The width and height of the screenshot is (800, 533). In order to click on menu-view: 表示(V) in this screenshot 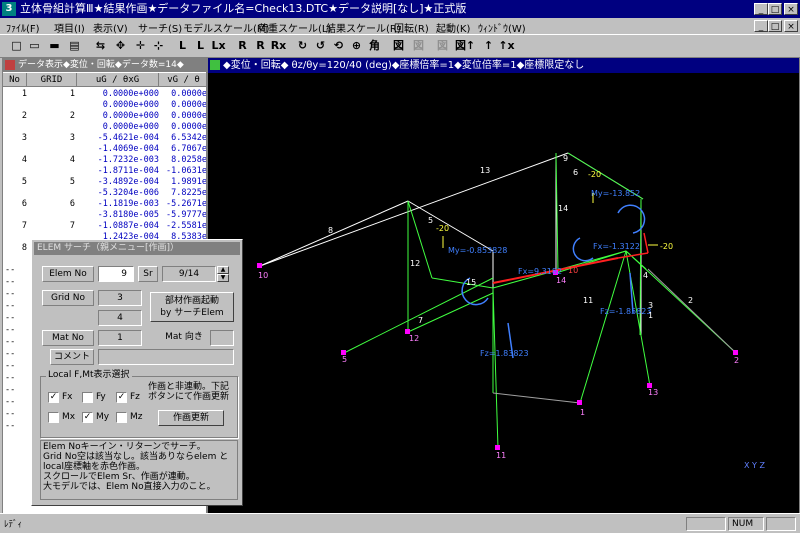, I will do `click(110, 27)`.